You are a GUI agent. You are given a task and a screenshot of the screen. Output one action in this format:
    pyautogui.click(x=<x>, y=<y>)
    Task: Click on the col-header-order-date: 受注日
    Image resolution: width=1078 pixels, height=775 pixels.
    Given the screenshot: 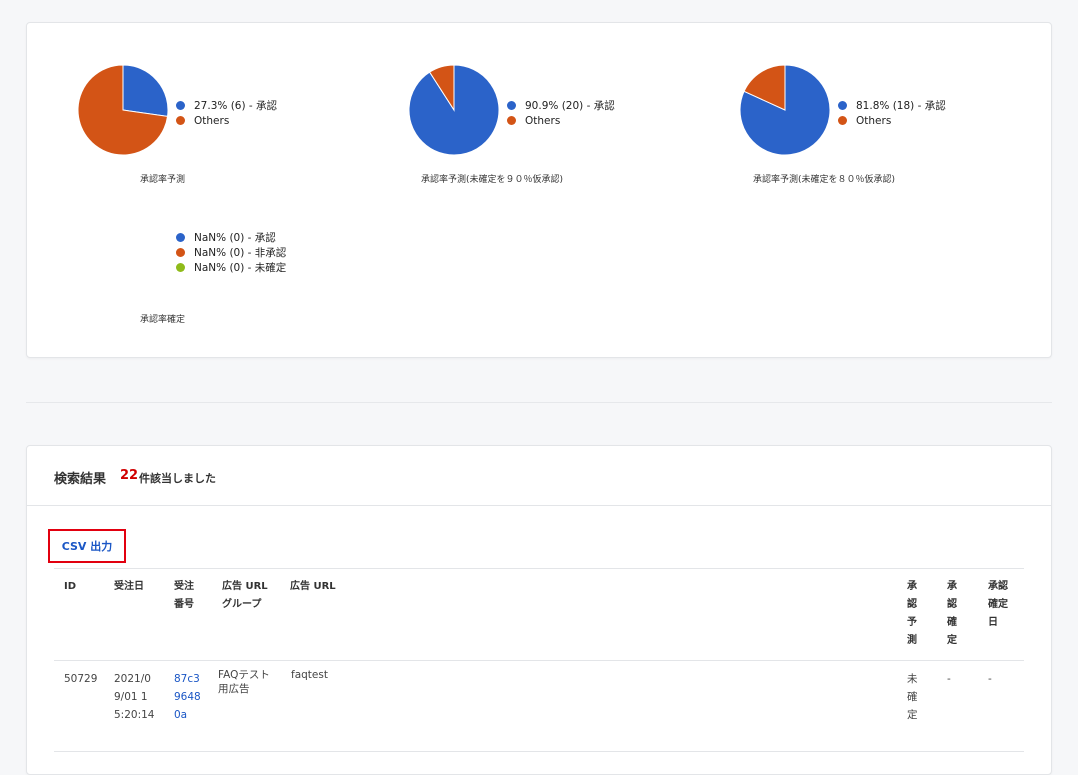 What is the action you would take?
    pyautogui.click(x=134, y=587)
    